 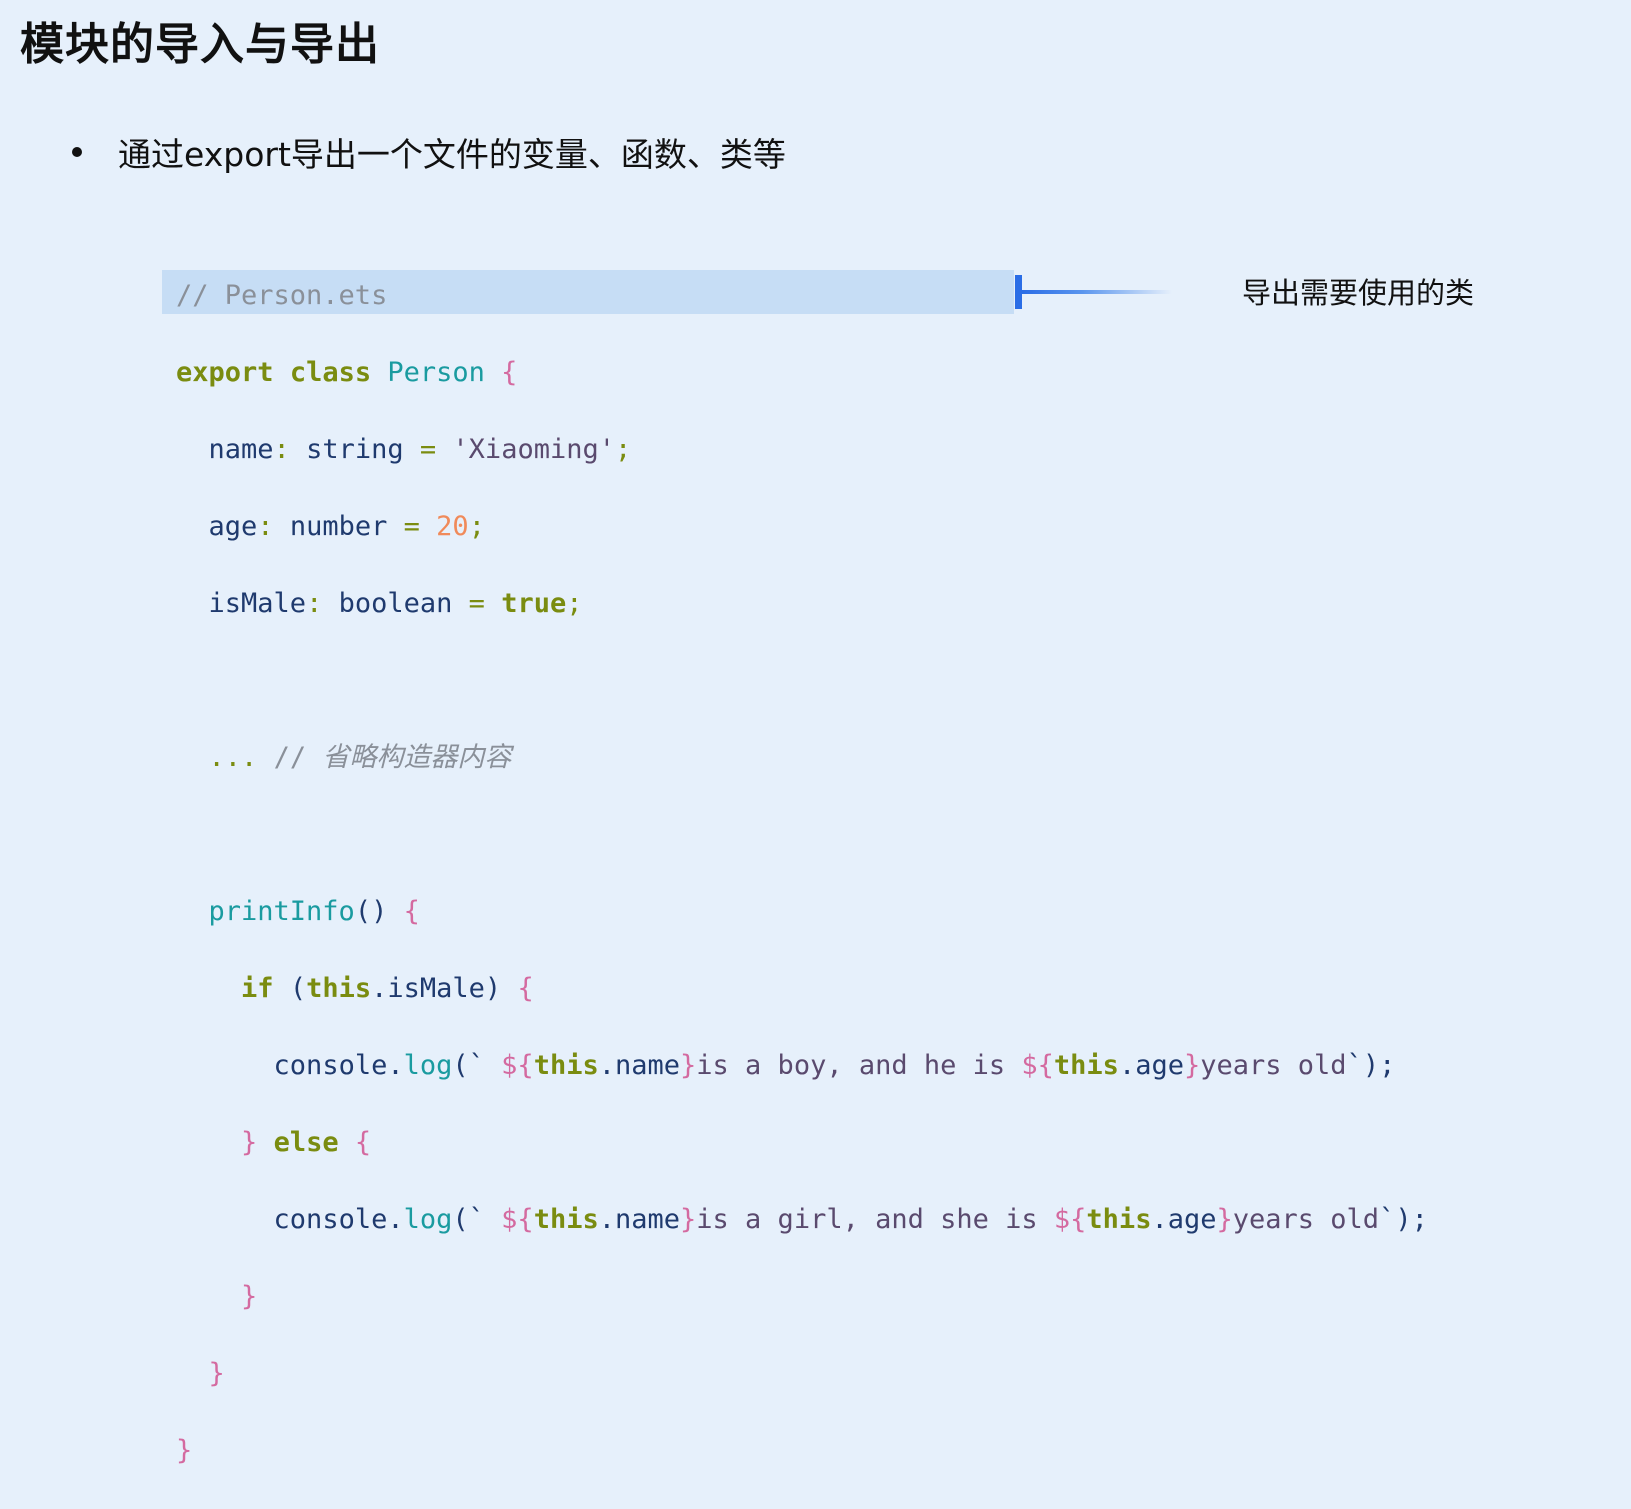 What do you see at coordinates (281, 911) in the screenshot?
I see `code-function: printInfo` at bounding box center [281, 911].